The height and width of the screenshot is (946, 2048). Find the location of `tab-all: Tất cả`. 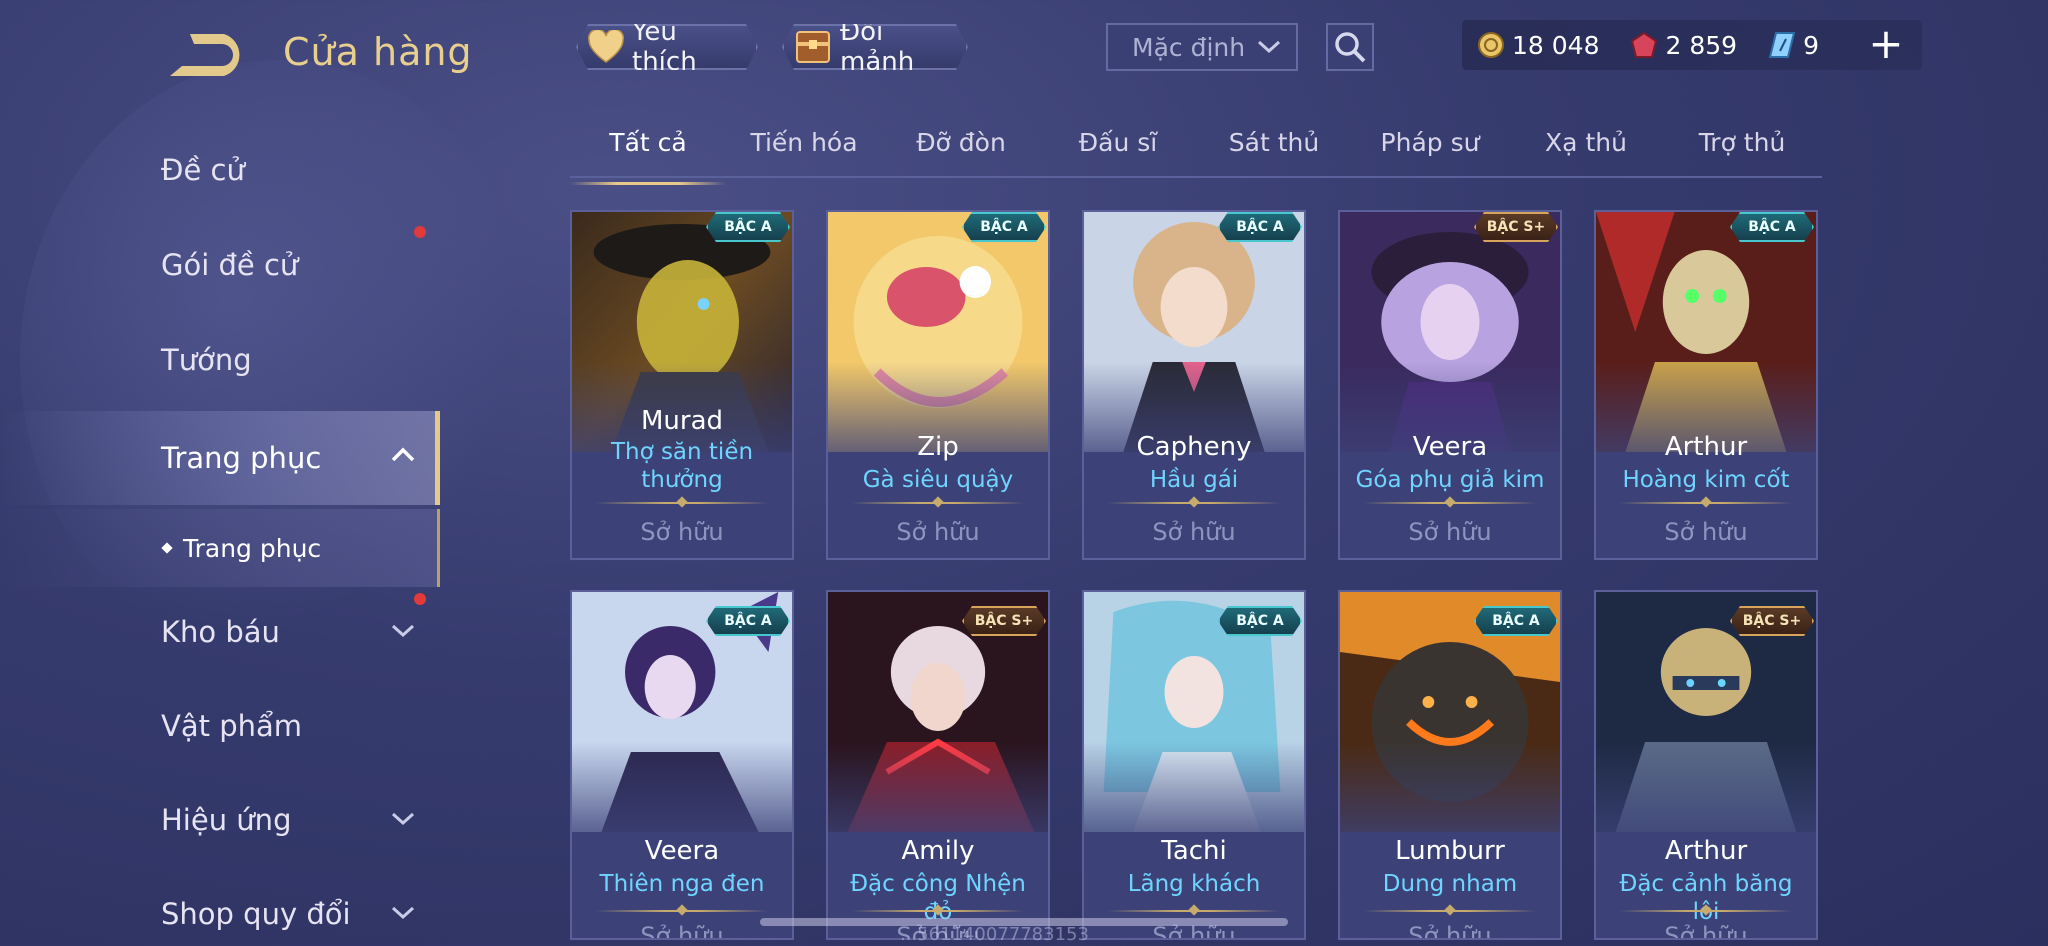

tab-all: Tất cả is located at coordinates (648, 156).